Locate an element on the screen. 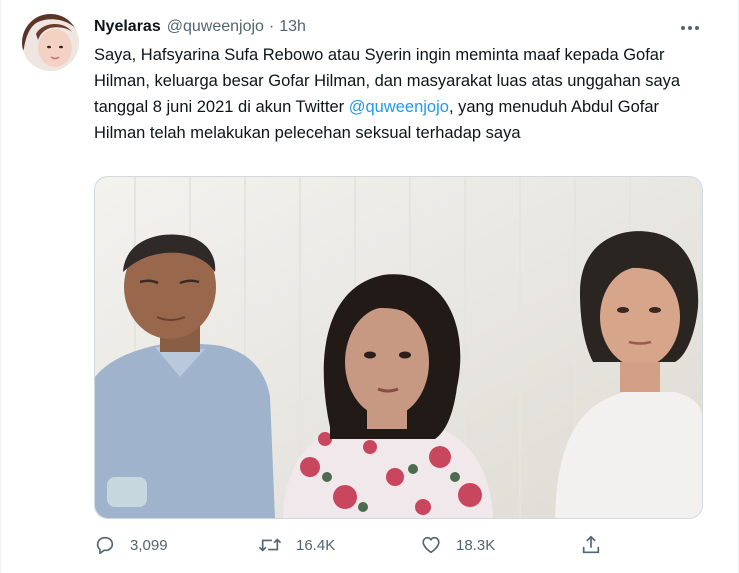 Image resolution: width=739 pixels, height=573 pixels. reply-icon is located at coordinates (105, 545).